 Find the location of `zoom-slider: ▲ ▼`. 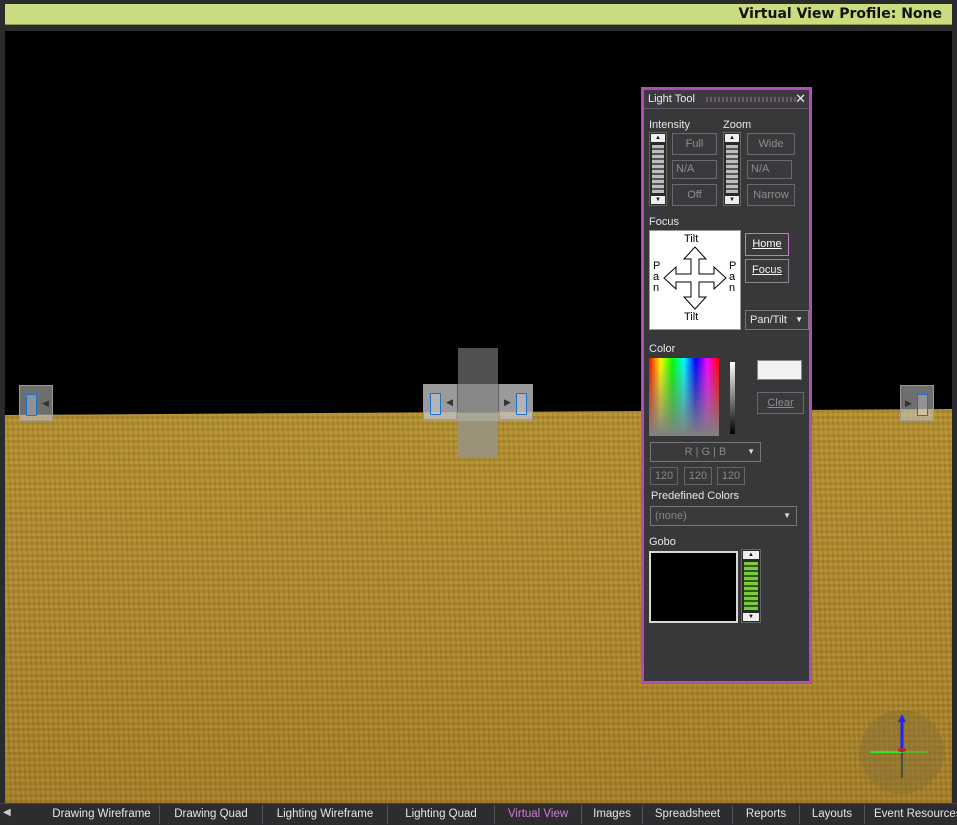

zoom-slider: ▲ ▼ is located at coordinates (732, 169).